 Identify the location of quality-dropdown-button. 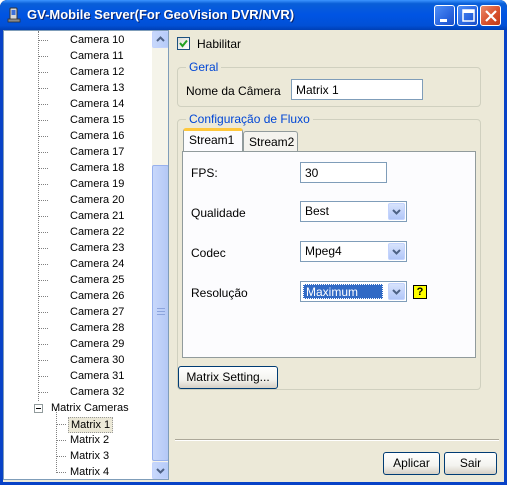
(396, 211).